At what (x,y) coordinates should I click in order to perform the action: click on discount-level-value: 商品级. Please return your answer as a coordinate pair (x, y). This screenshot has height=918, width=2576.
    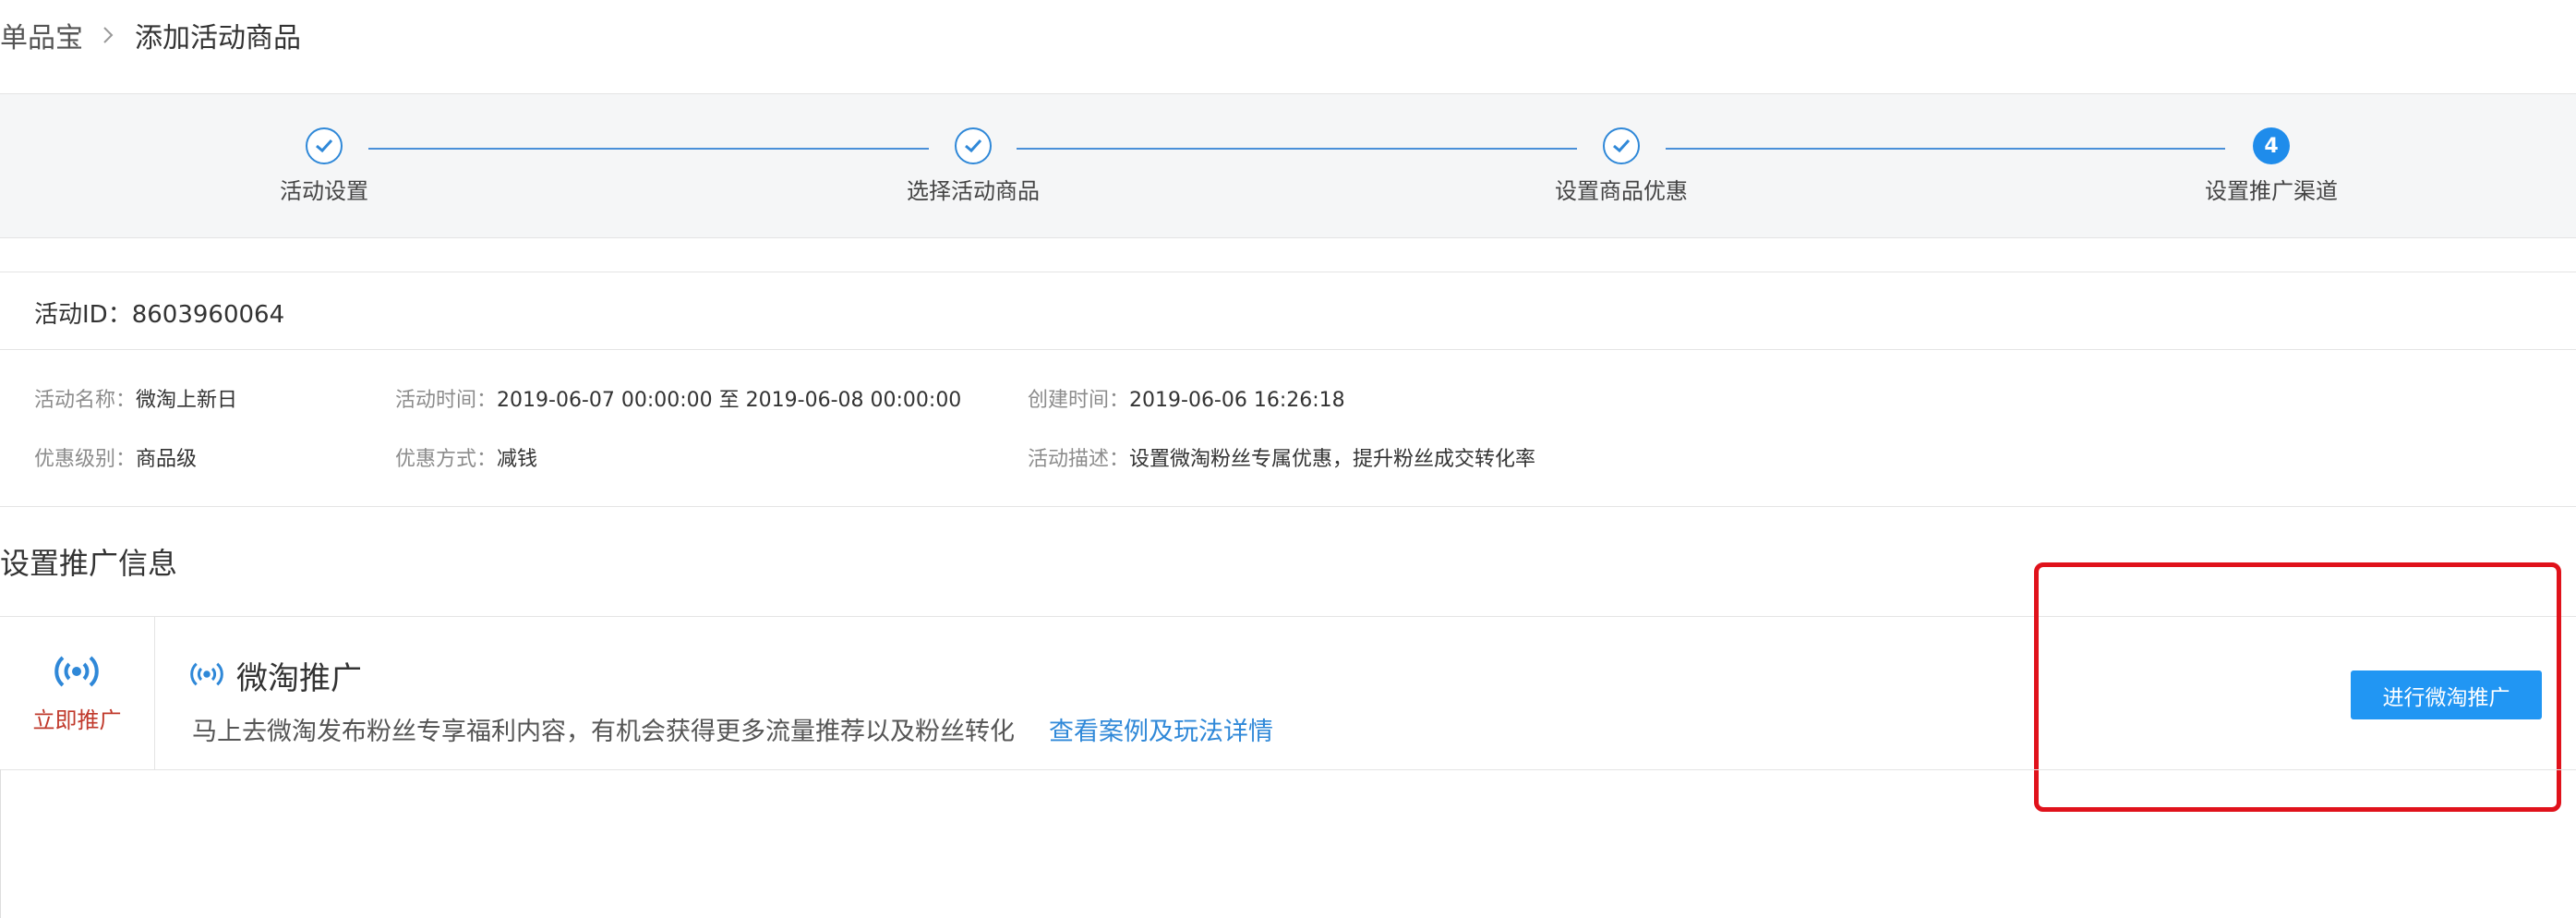
    Looking at the image, I should click on (167, 460).